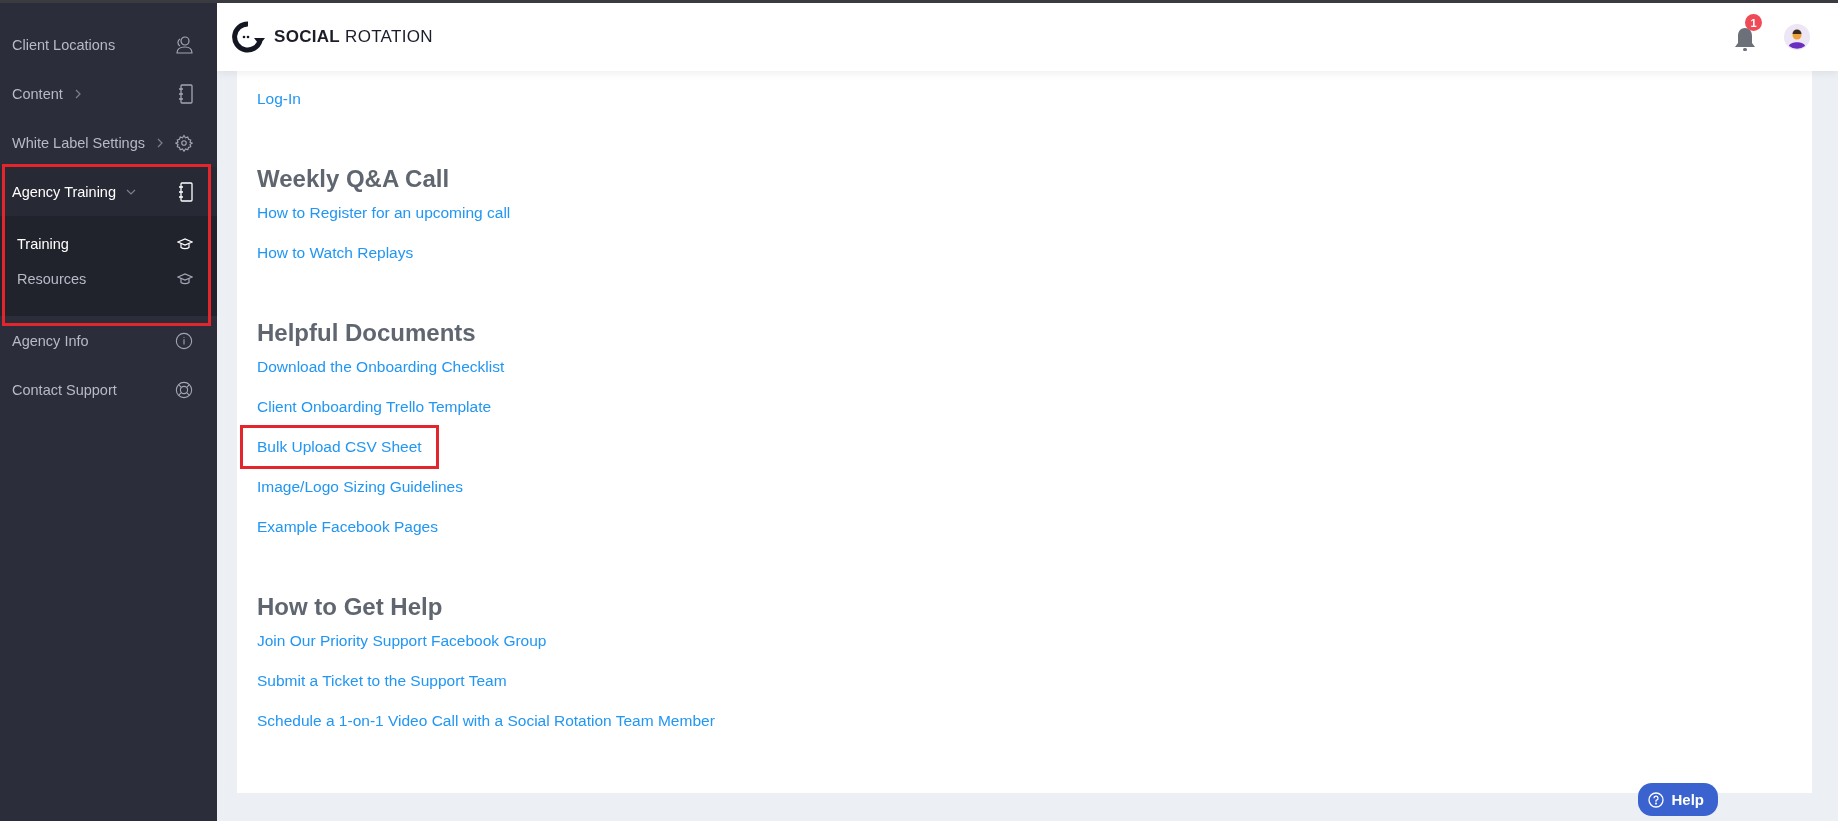 The image size is (1838, 821). Describe the element at coordinates (249, 37) in the screenshot. I see `logo-icon` at that location.